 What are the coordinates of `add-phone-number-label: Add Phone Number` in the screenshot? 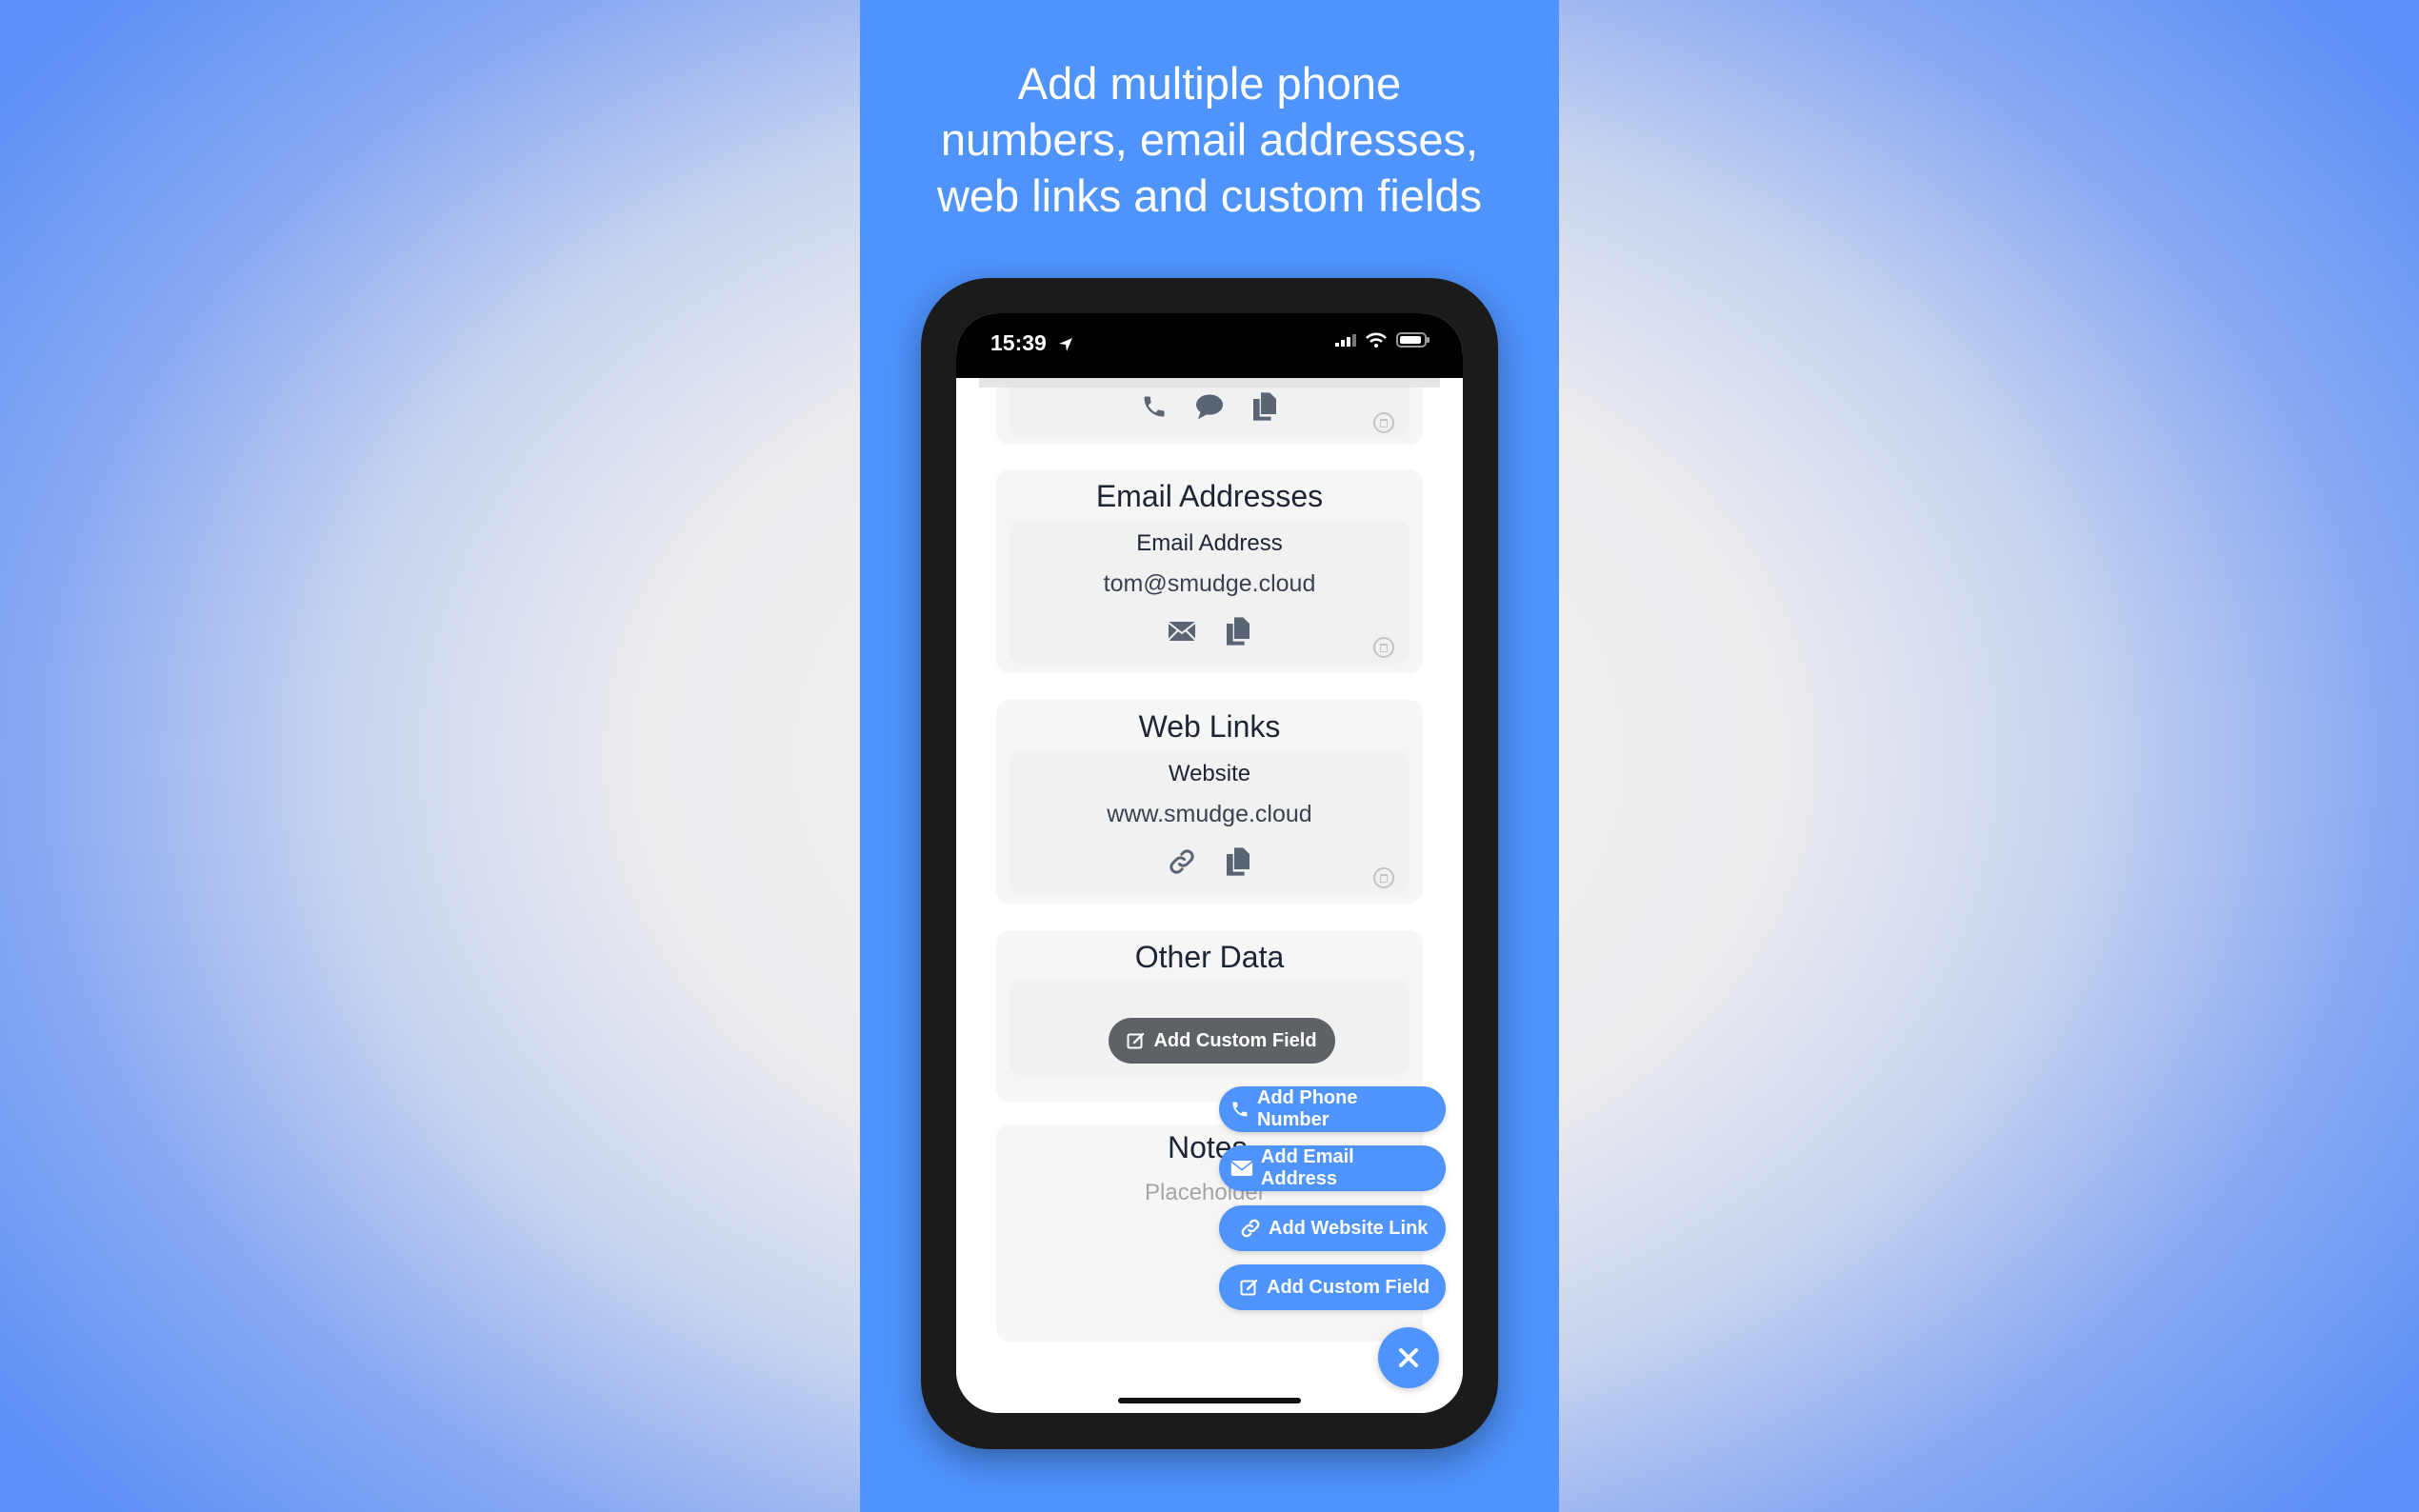 It's located at (1307, 1108).